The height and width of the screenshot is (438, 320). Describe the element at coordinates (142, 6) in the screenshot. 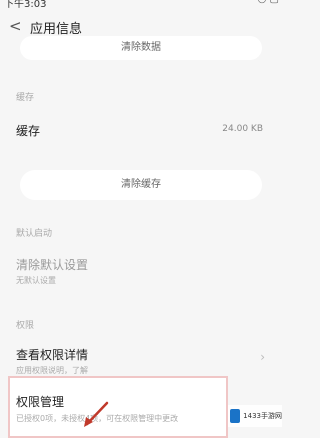

I see `status-bar: 下午3:03 ◔ ▢` at that location.